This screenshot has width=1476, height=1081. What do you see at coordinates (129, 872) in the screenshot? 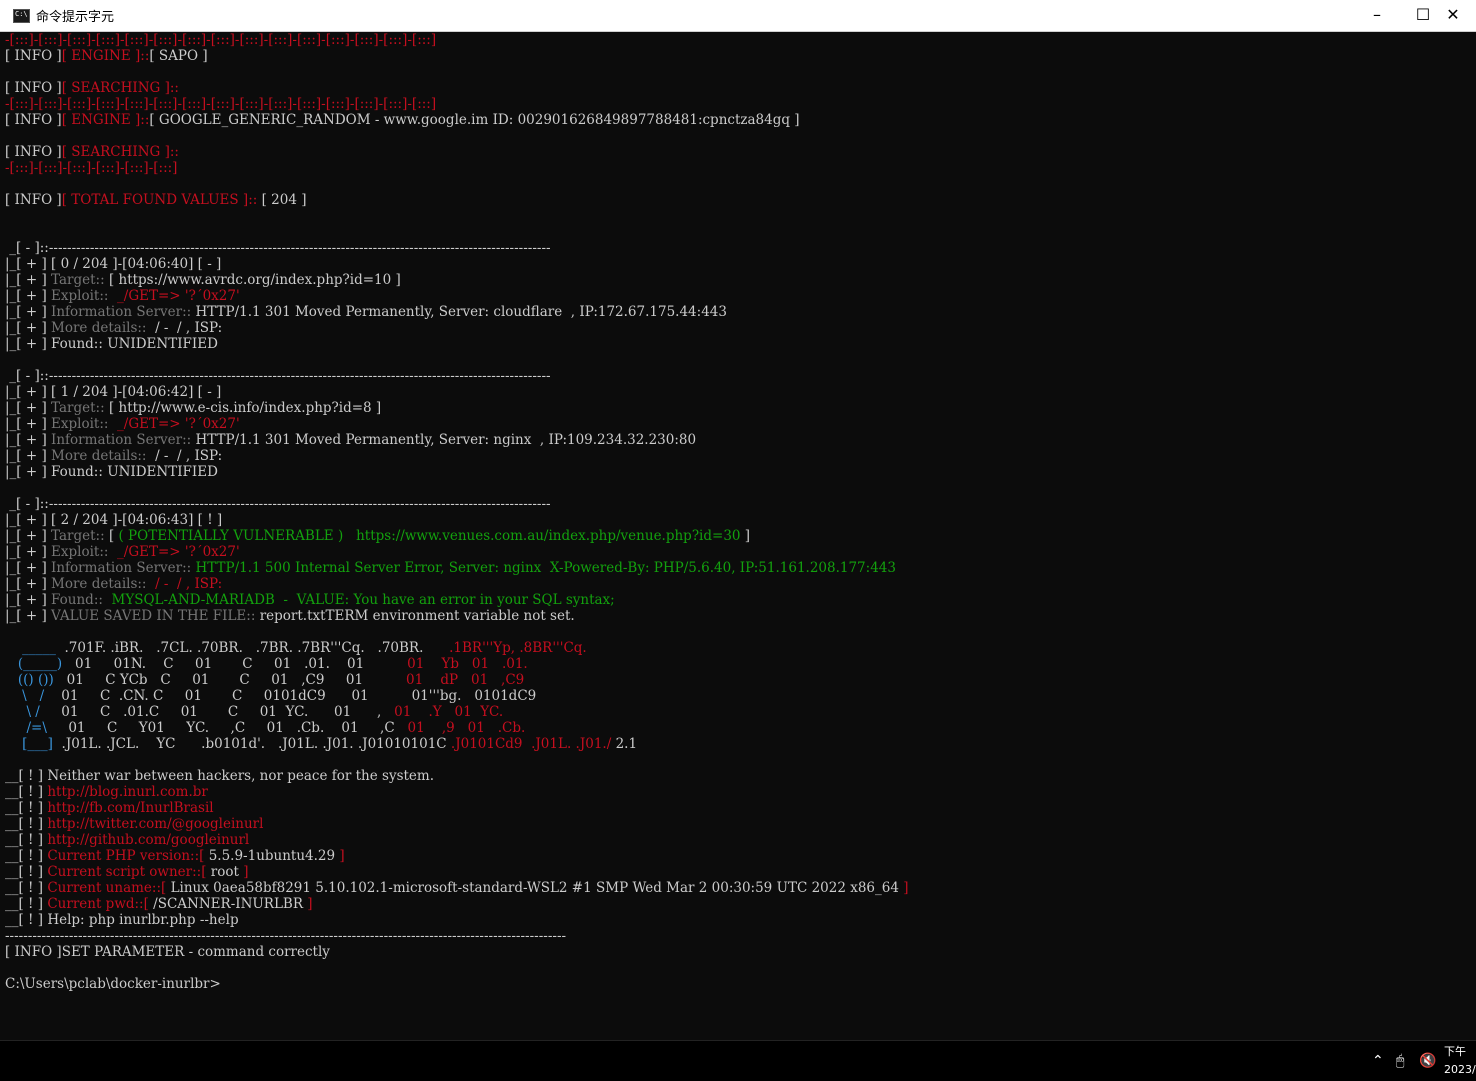
I see `console-text: Current script owner::[` at bounding box center [129, 872].